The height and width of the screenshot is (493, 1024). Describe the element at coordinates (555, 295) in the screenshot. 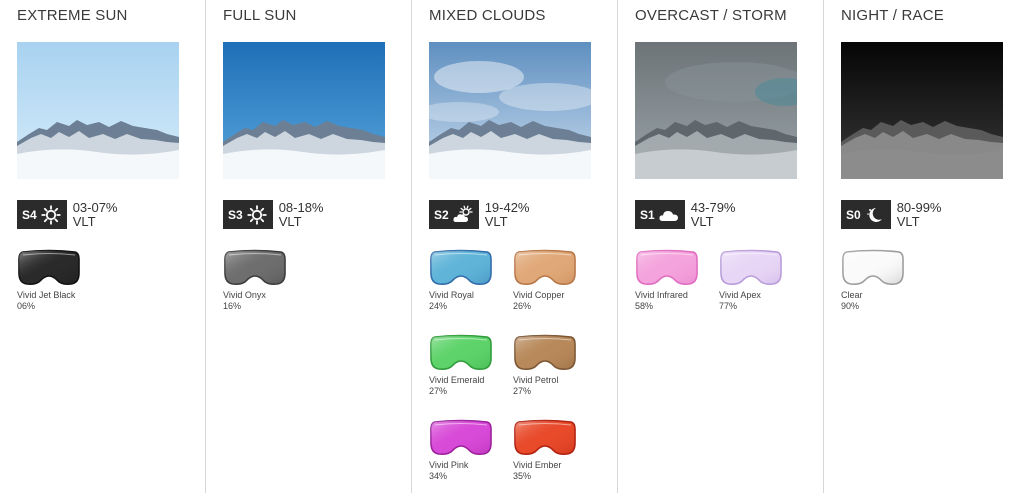

I see `lens-name: Vivid Copper` at that location.